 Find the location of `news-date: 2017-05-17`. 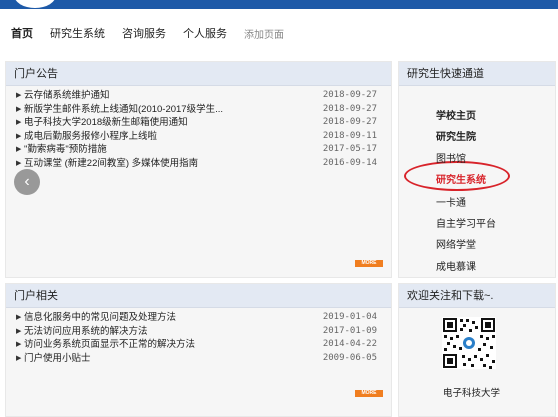

news-date: 2017-05-17 is located at coordinates (349, 149).